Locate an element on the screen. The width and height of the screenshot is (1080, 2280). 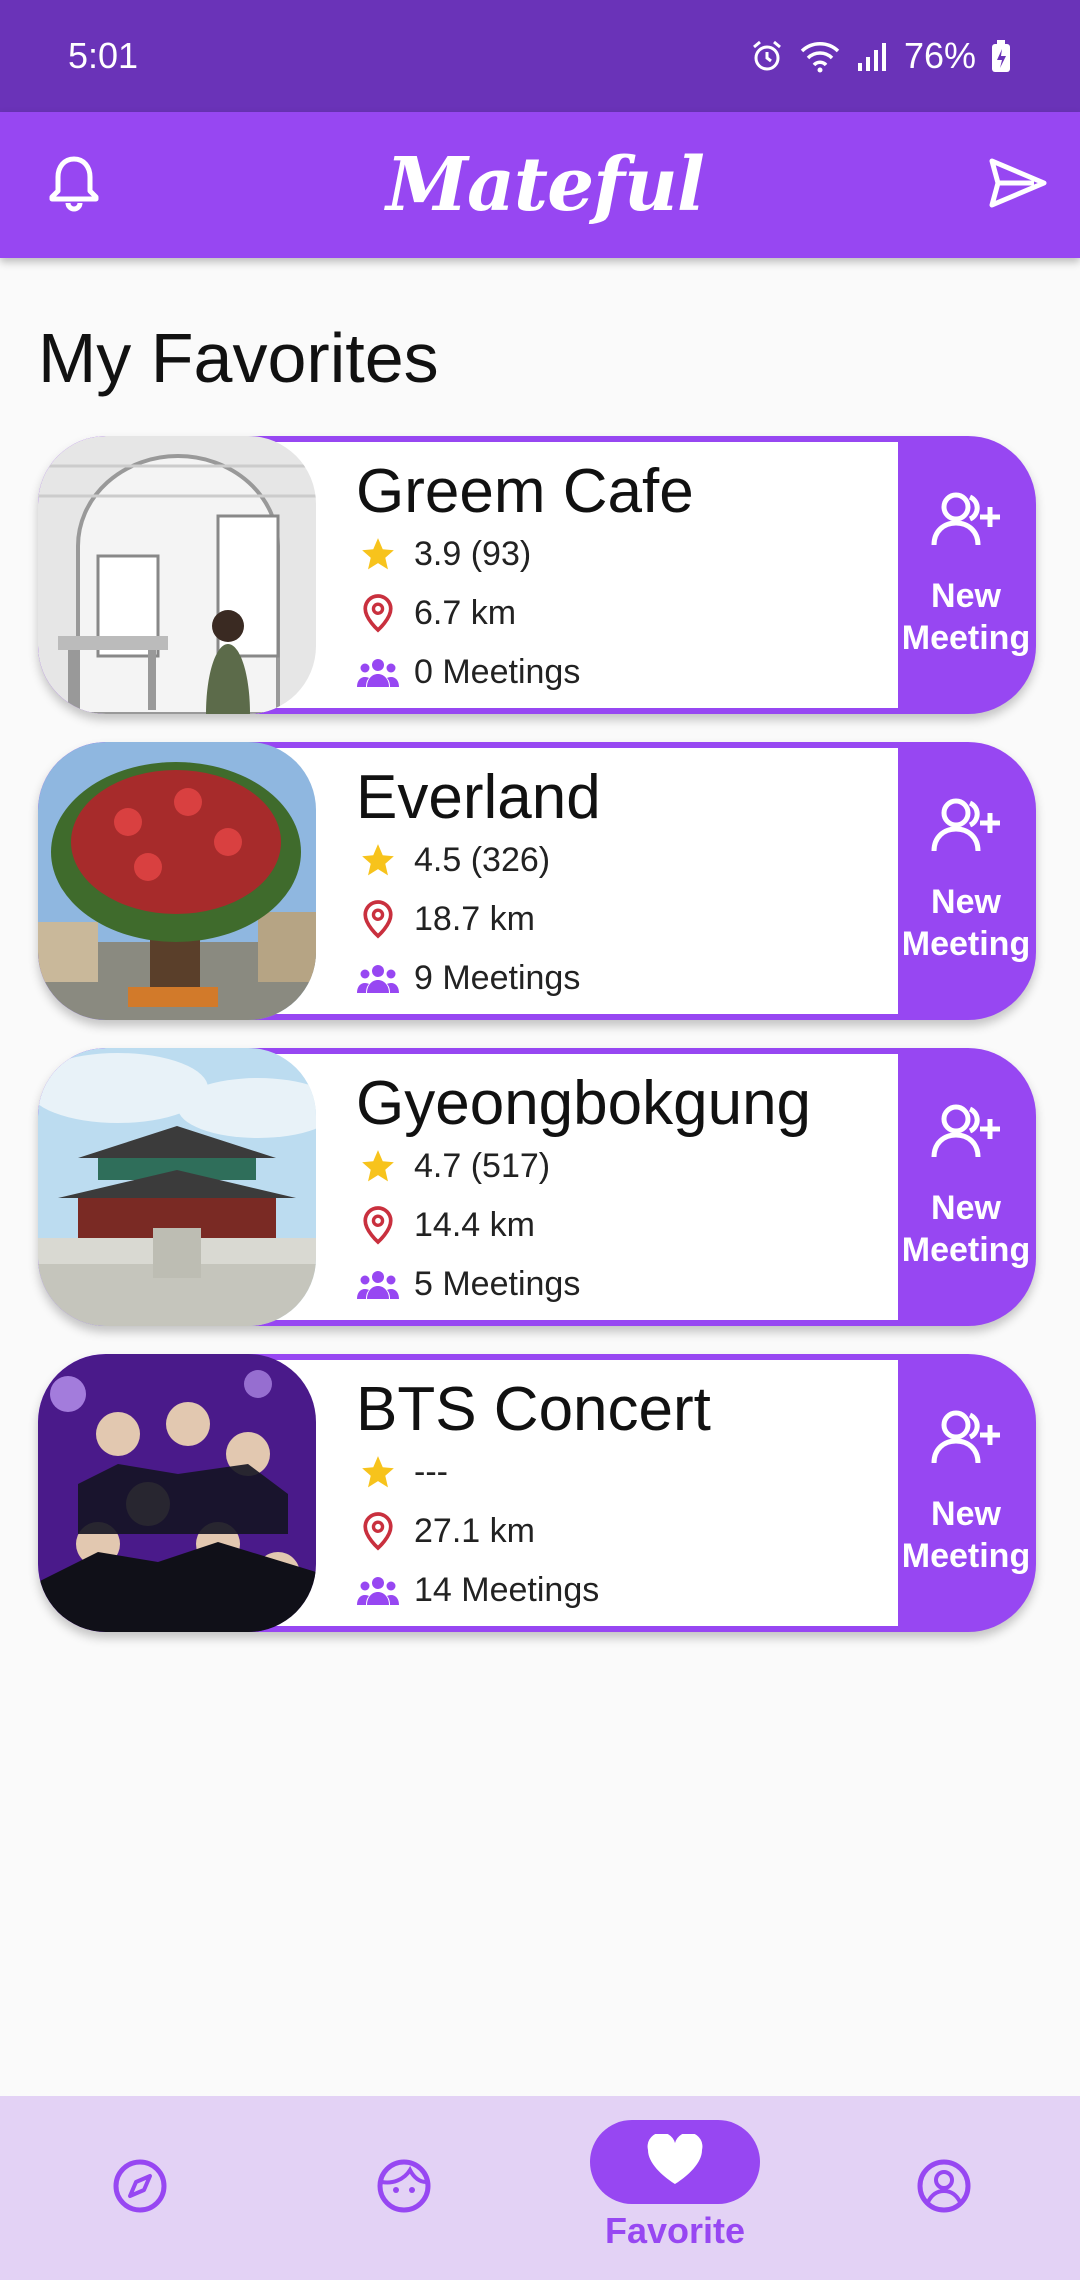
heart-icon is located at coordinates (675, 2161).